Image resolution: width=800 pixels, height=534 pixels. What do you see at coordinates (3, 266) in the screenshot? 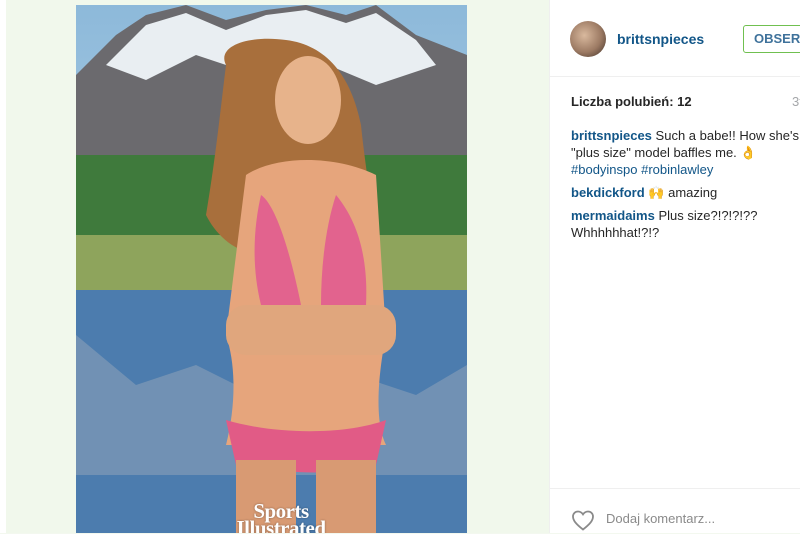
I see `media-edge` at bounding box center [3, 266].